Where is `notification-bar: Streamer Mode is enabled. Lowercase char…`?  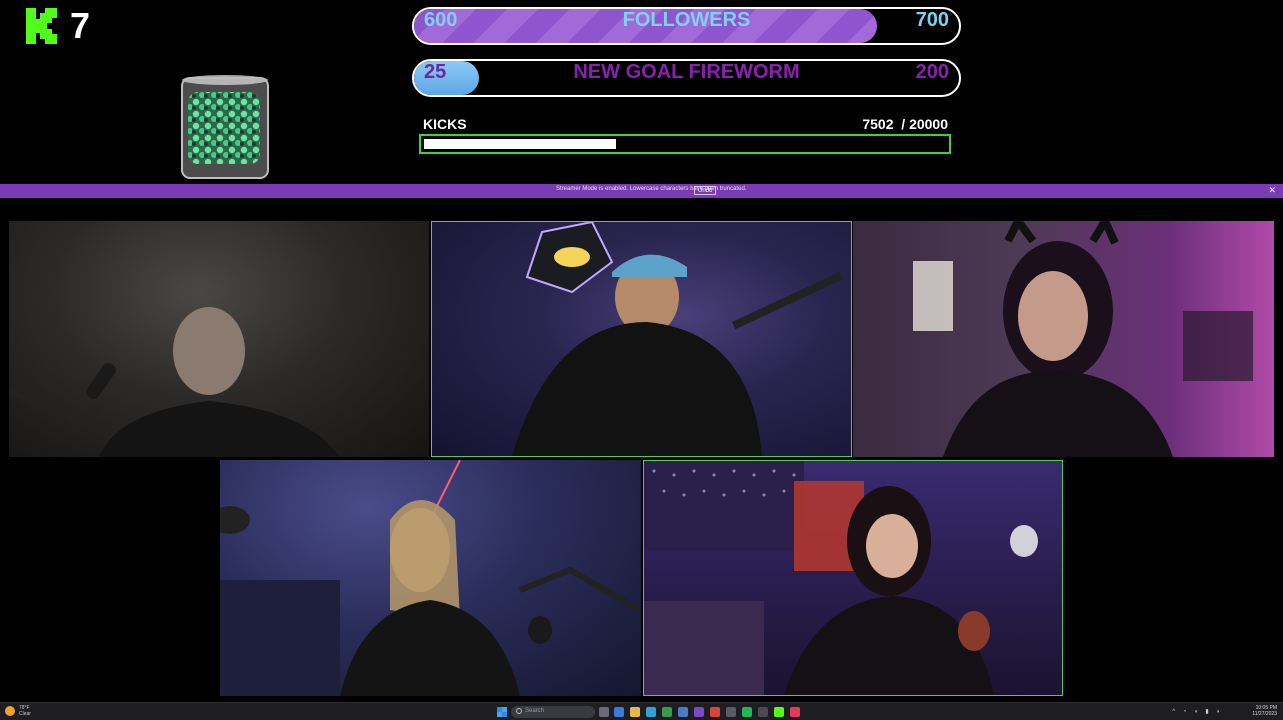
notification-bar: Streamer Mode is enabled. Lowercase char… is located at coordinates (641, 191).